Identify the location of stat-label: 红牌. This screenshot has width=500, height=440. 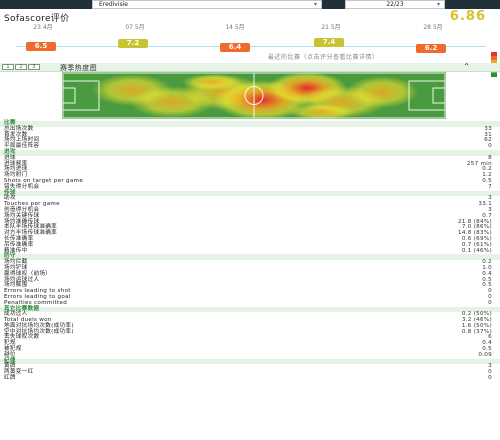
(10, 378).